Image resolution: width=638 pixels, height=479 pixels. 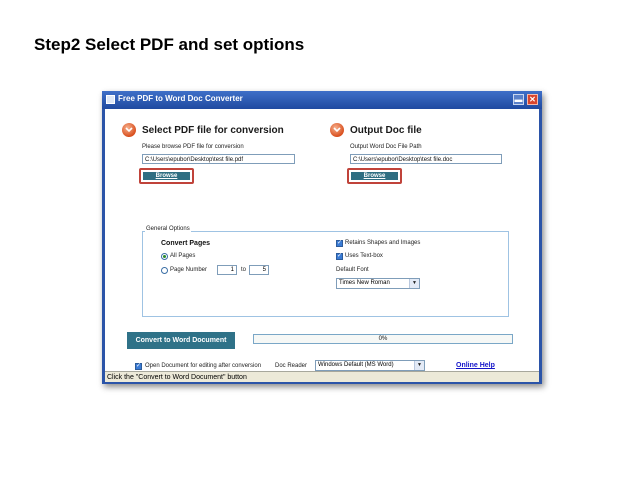 What do you see at coordinates (339, 256) in the screenshot?
I see `uses-textbox-checkbox: ✓` at bounding box center [339, 256].